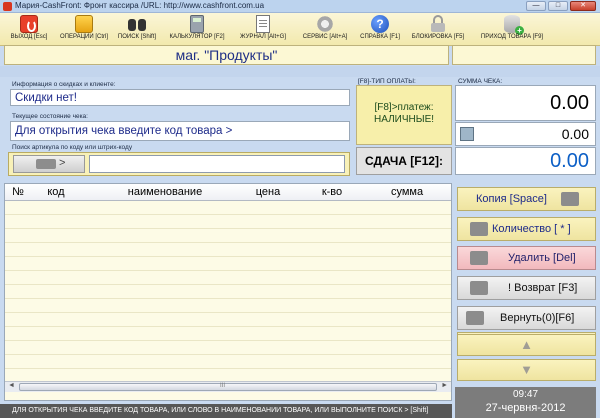 This screenshot has height=418, width=600. What do you see at coordinates (137, 37) in the screenshot?
I see `search-label: ПОИСК [Shift]` at bounding box center [137, 37].